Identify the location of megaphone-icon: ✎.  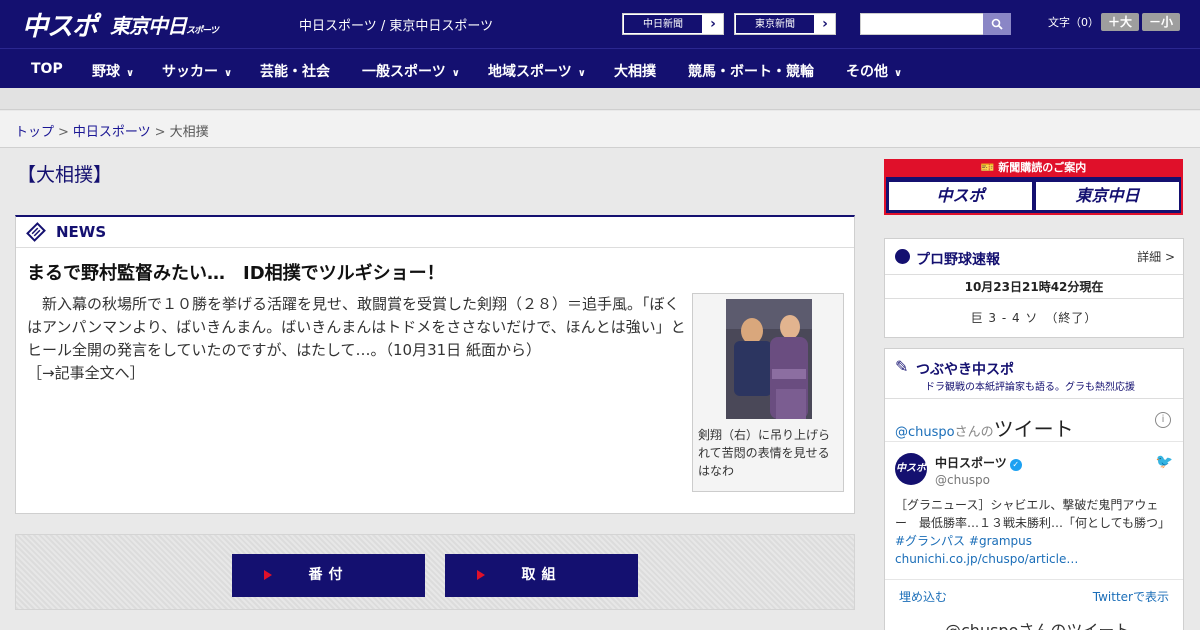
(902, 366).